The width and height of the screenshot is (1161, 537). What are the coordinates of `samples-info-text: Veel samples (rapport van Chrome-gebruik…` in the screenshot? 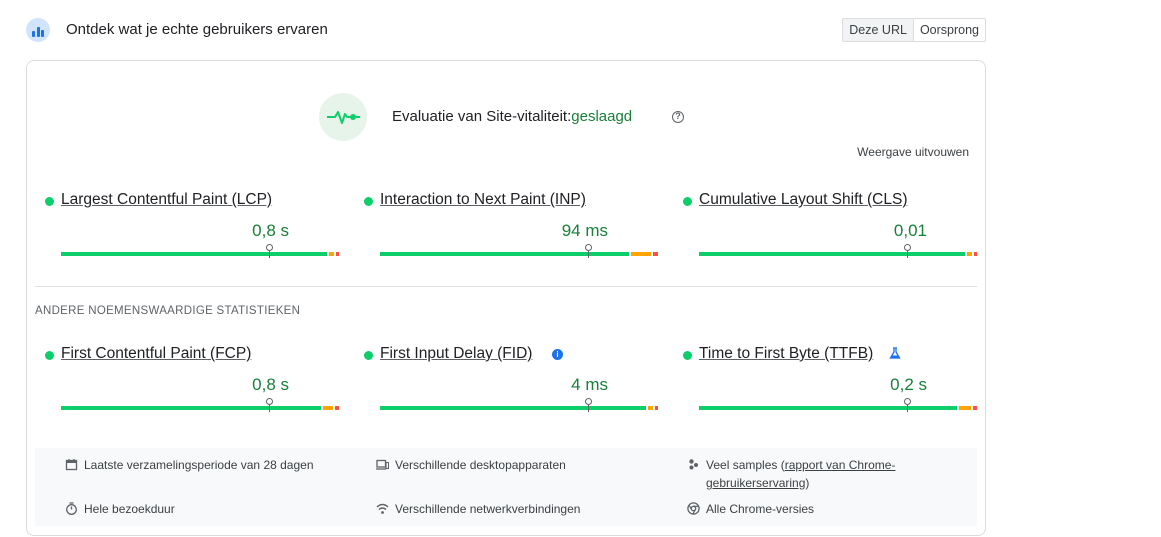 It's located at (826, 474).